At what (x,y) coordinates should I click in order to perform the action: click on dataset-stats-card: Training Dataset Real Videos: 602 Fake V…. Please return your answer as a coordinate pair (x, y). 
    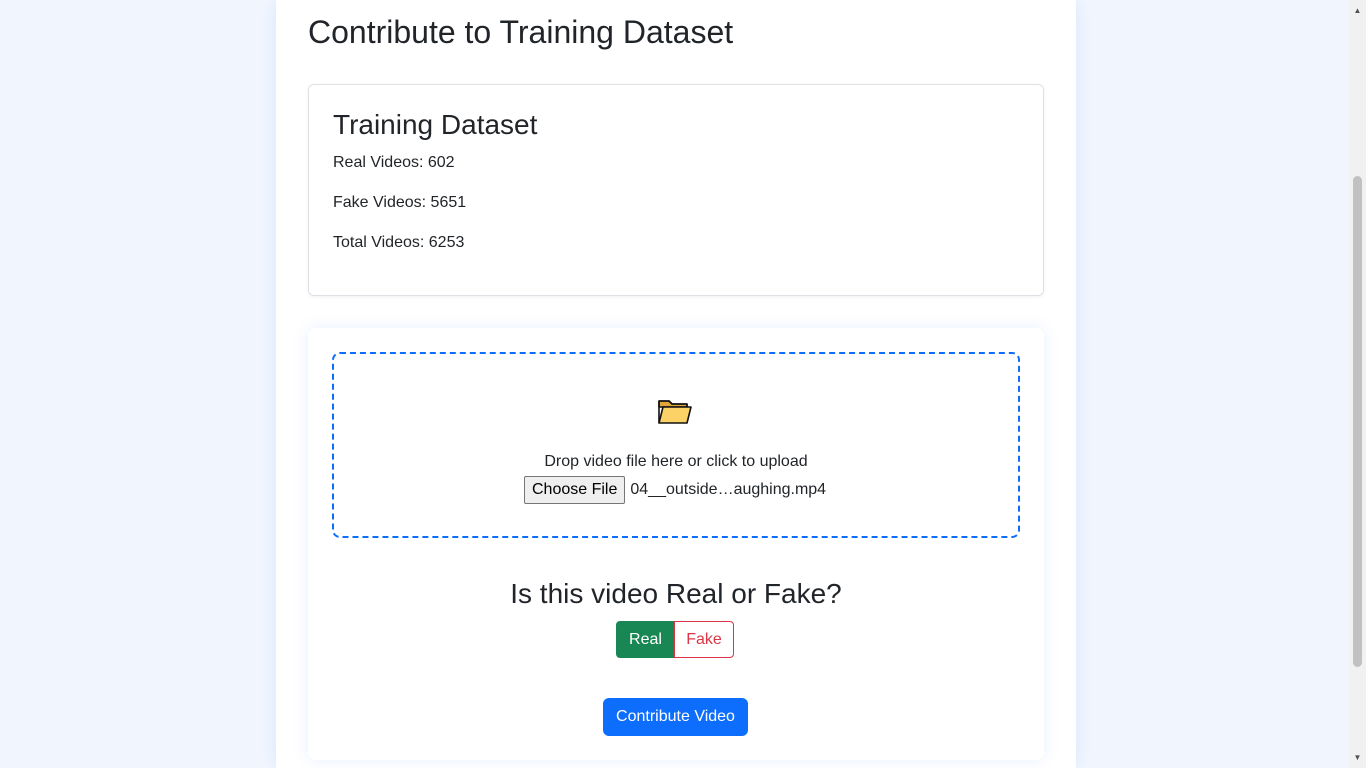
    Looking at the image, I should click on (676, 190).